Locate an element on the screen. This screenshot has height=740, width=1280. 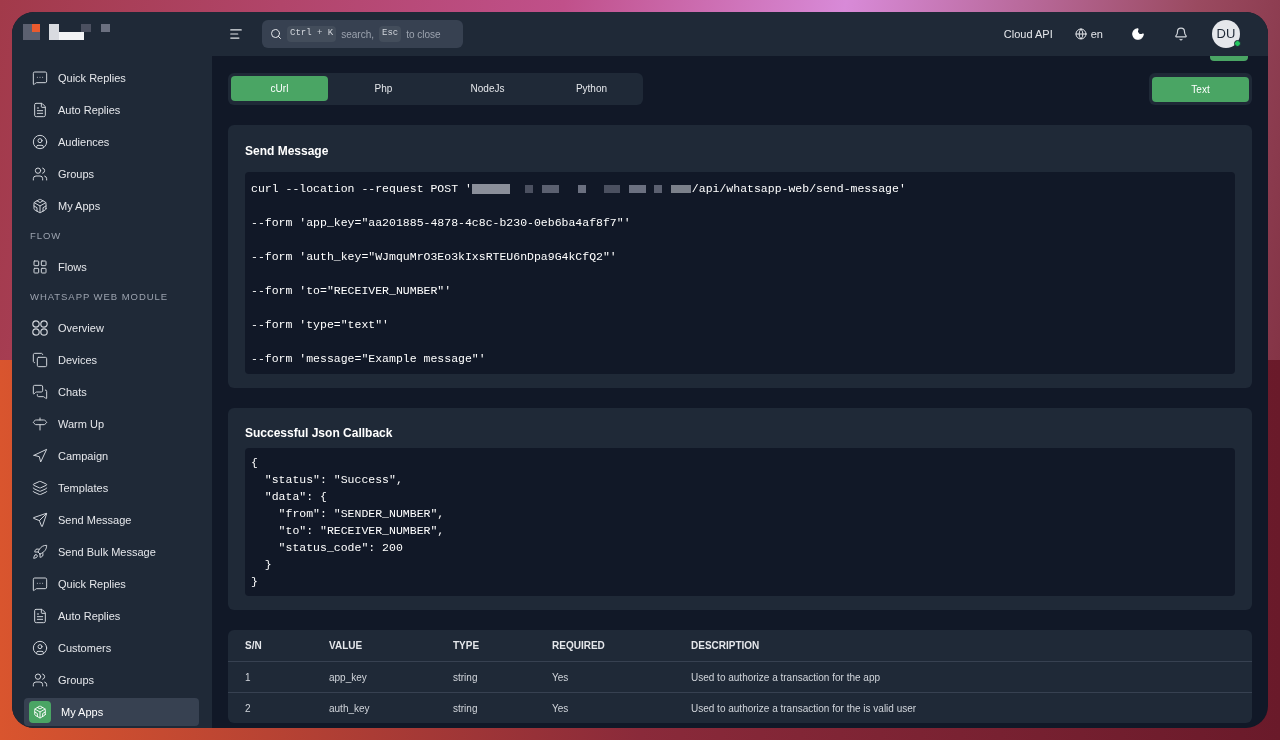
sidebar-item: Chats is located at coordinates (111, 392).